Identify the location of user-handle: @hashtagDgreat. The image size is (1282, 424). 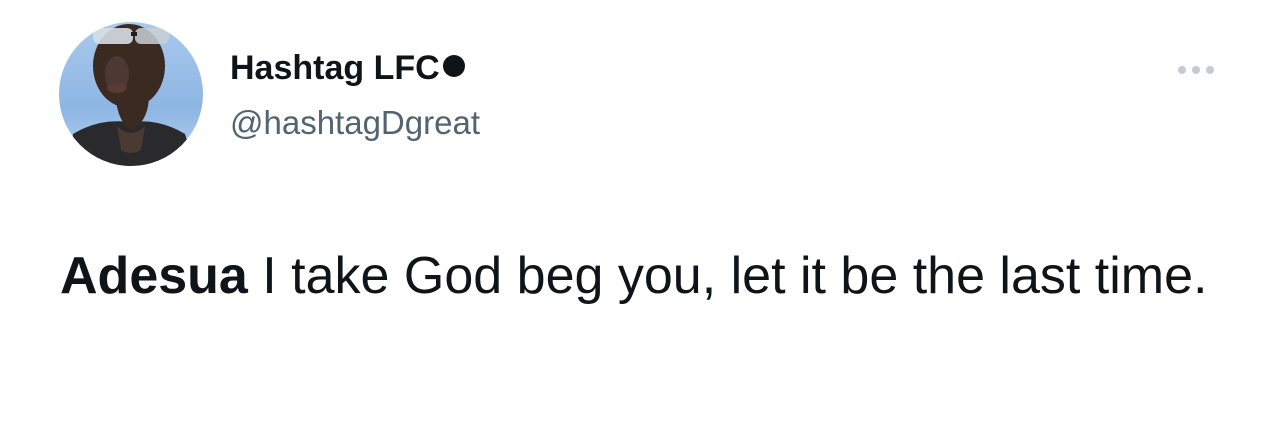
(355, 123).